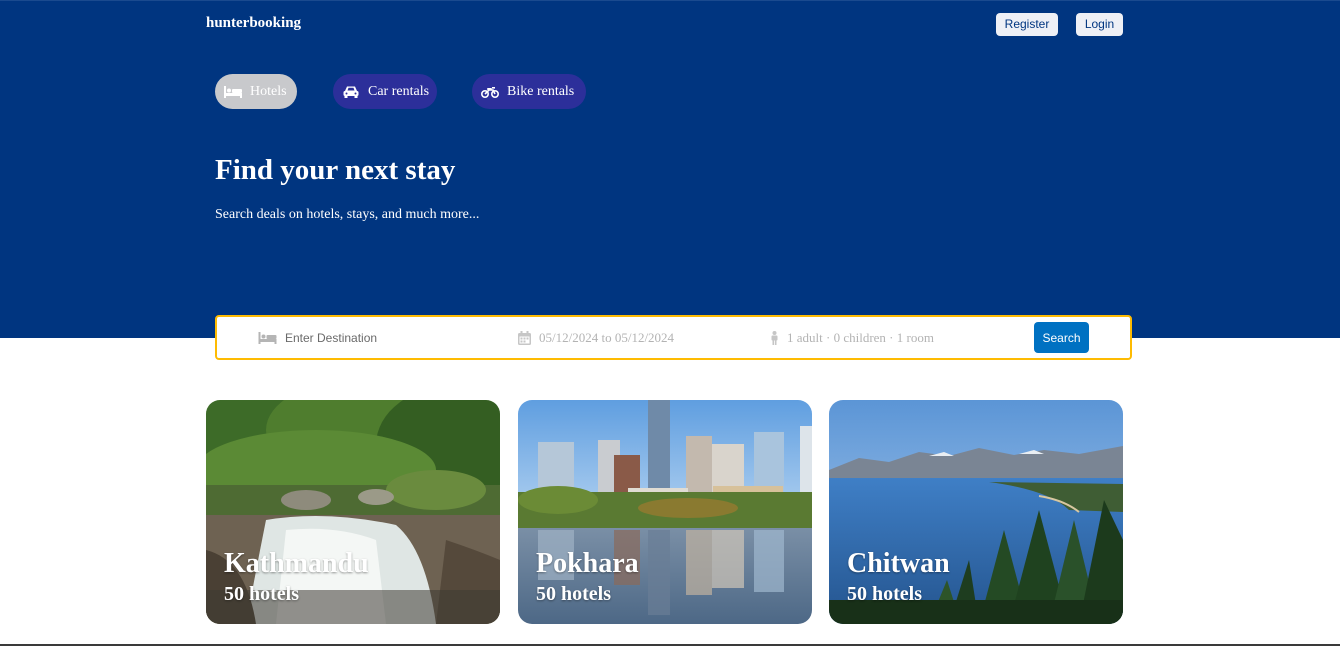 The image size is (1340, 646). I want to click on motorcycle-icon, so click(490, 92).